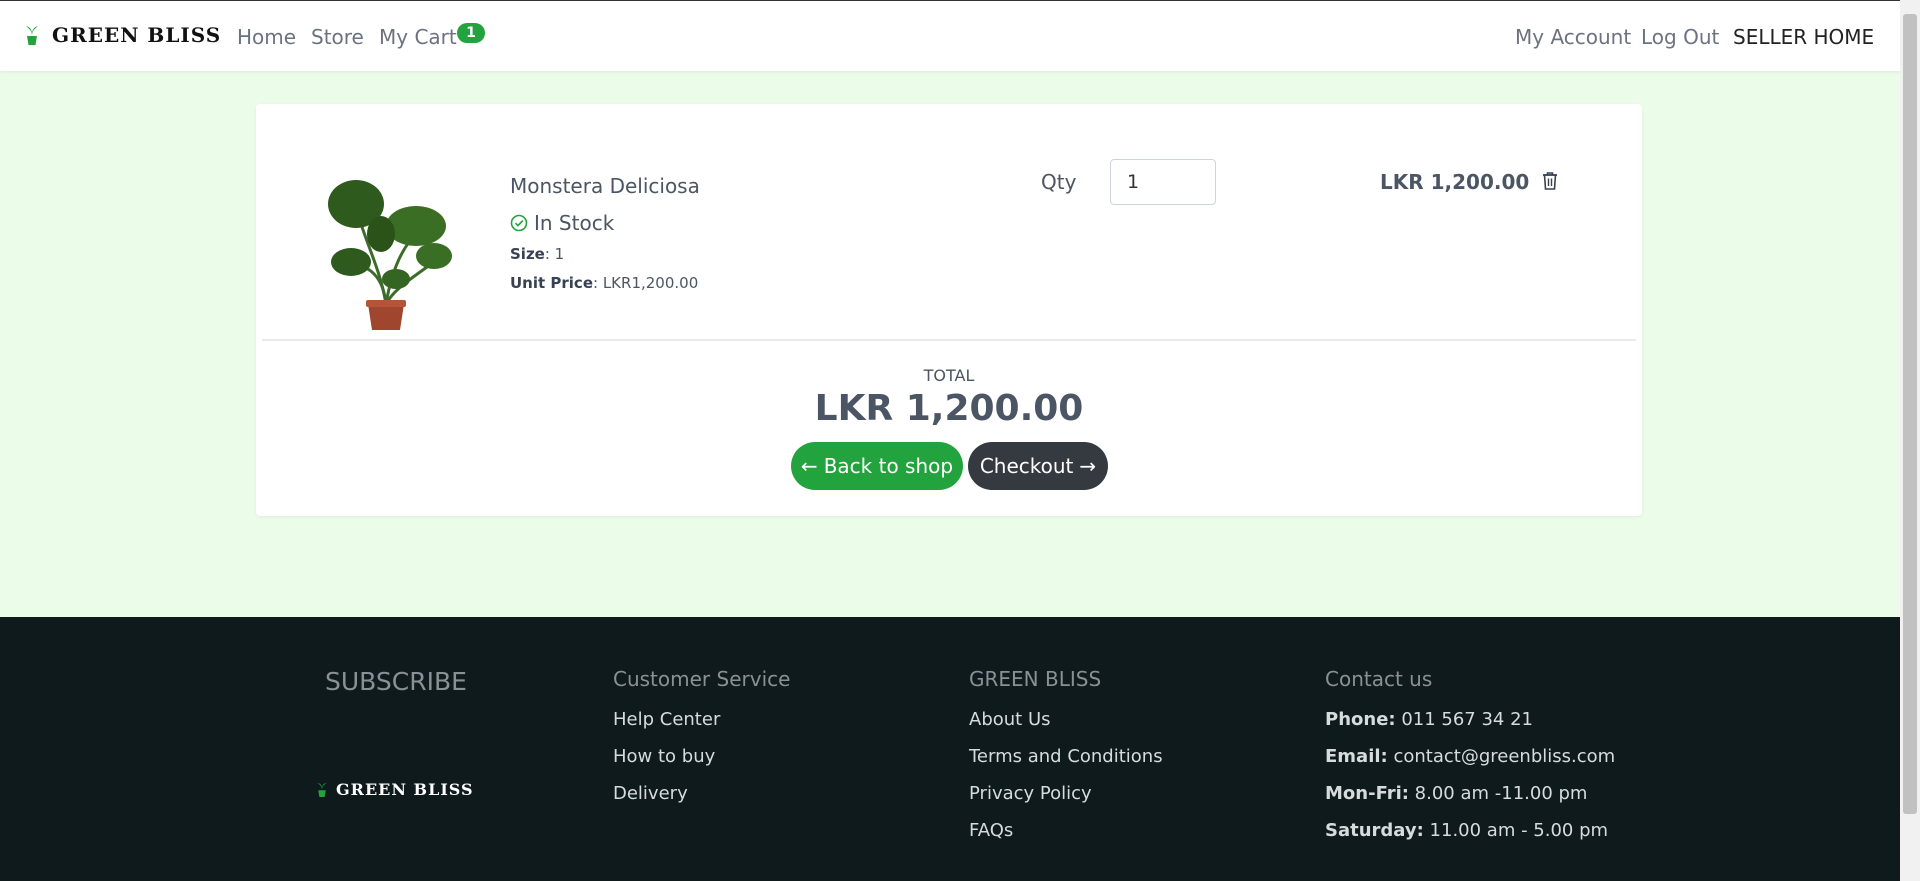 This screenshot has width=1920, height=881. What do you see at coordinates (266, 37) in the screenshot?
I see `nav-home-link: Home` at bounding box center [266, 37].